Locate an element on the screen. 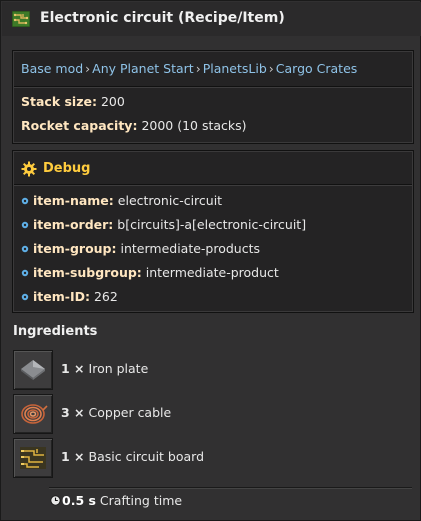 The height and width of the screenshot is (521, 421). rocket-capacity: Rocket capacity: 2000 (10 stacks) is located at coordinates (134, 125).